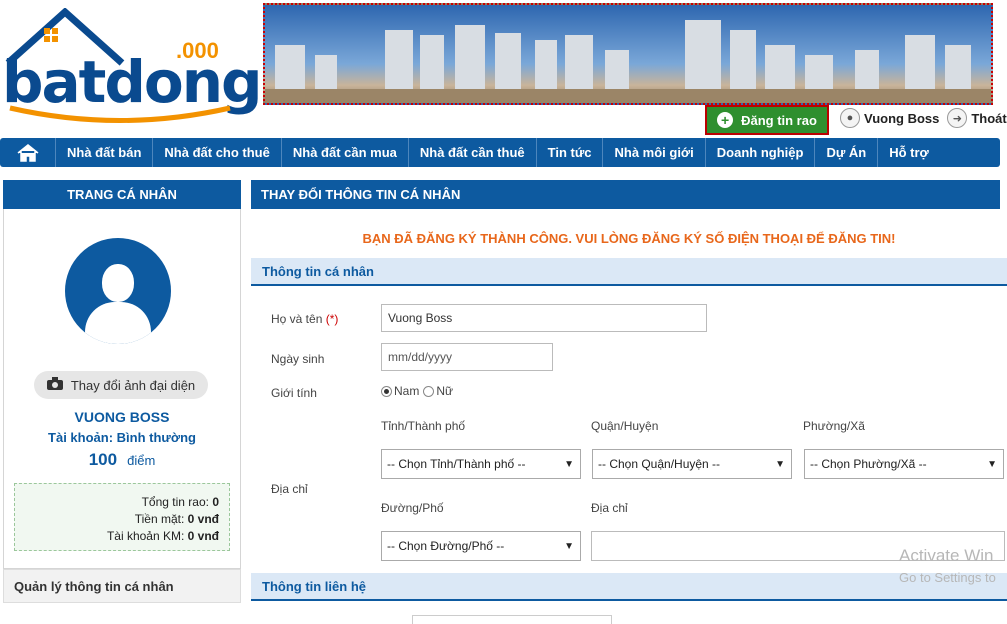  I want to click on user-name-link: Vuong Boss, so click(901, 118).